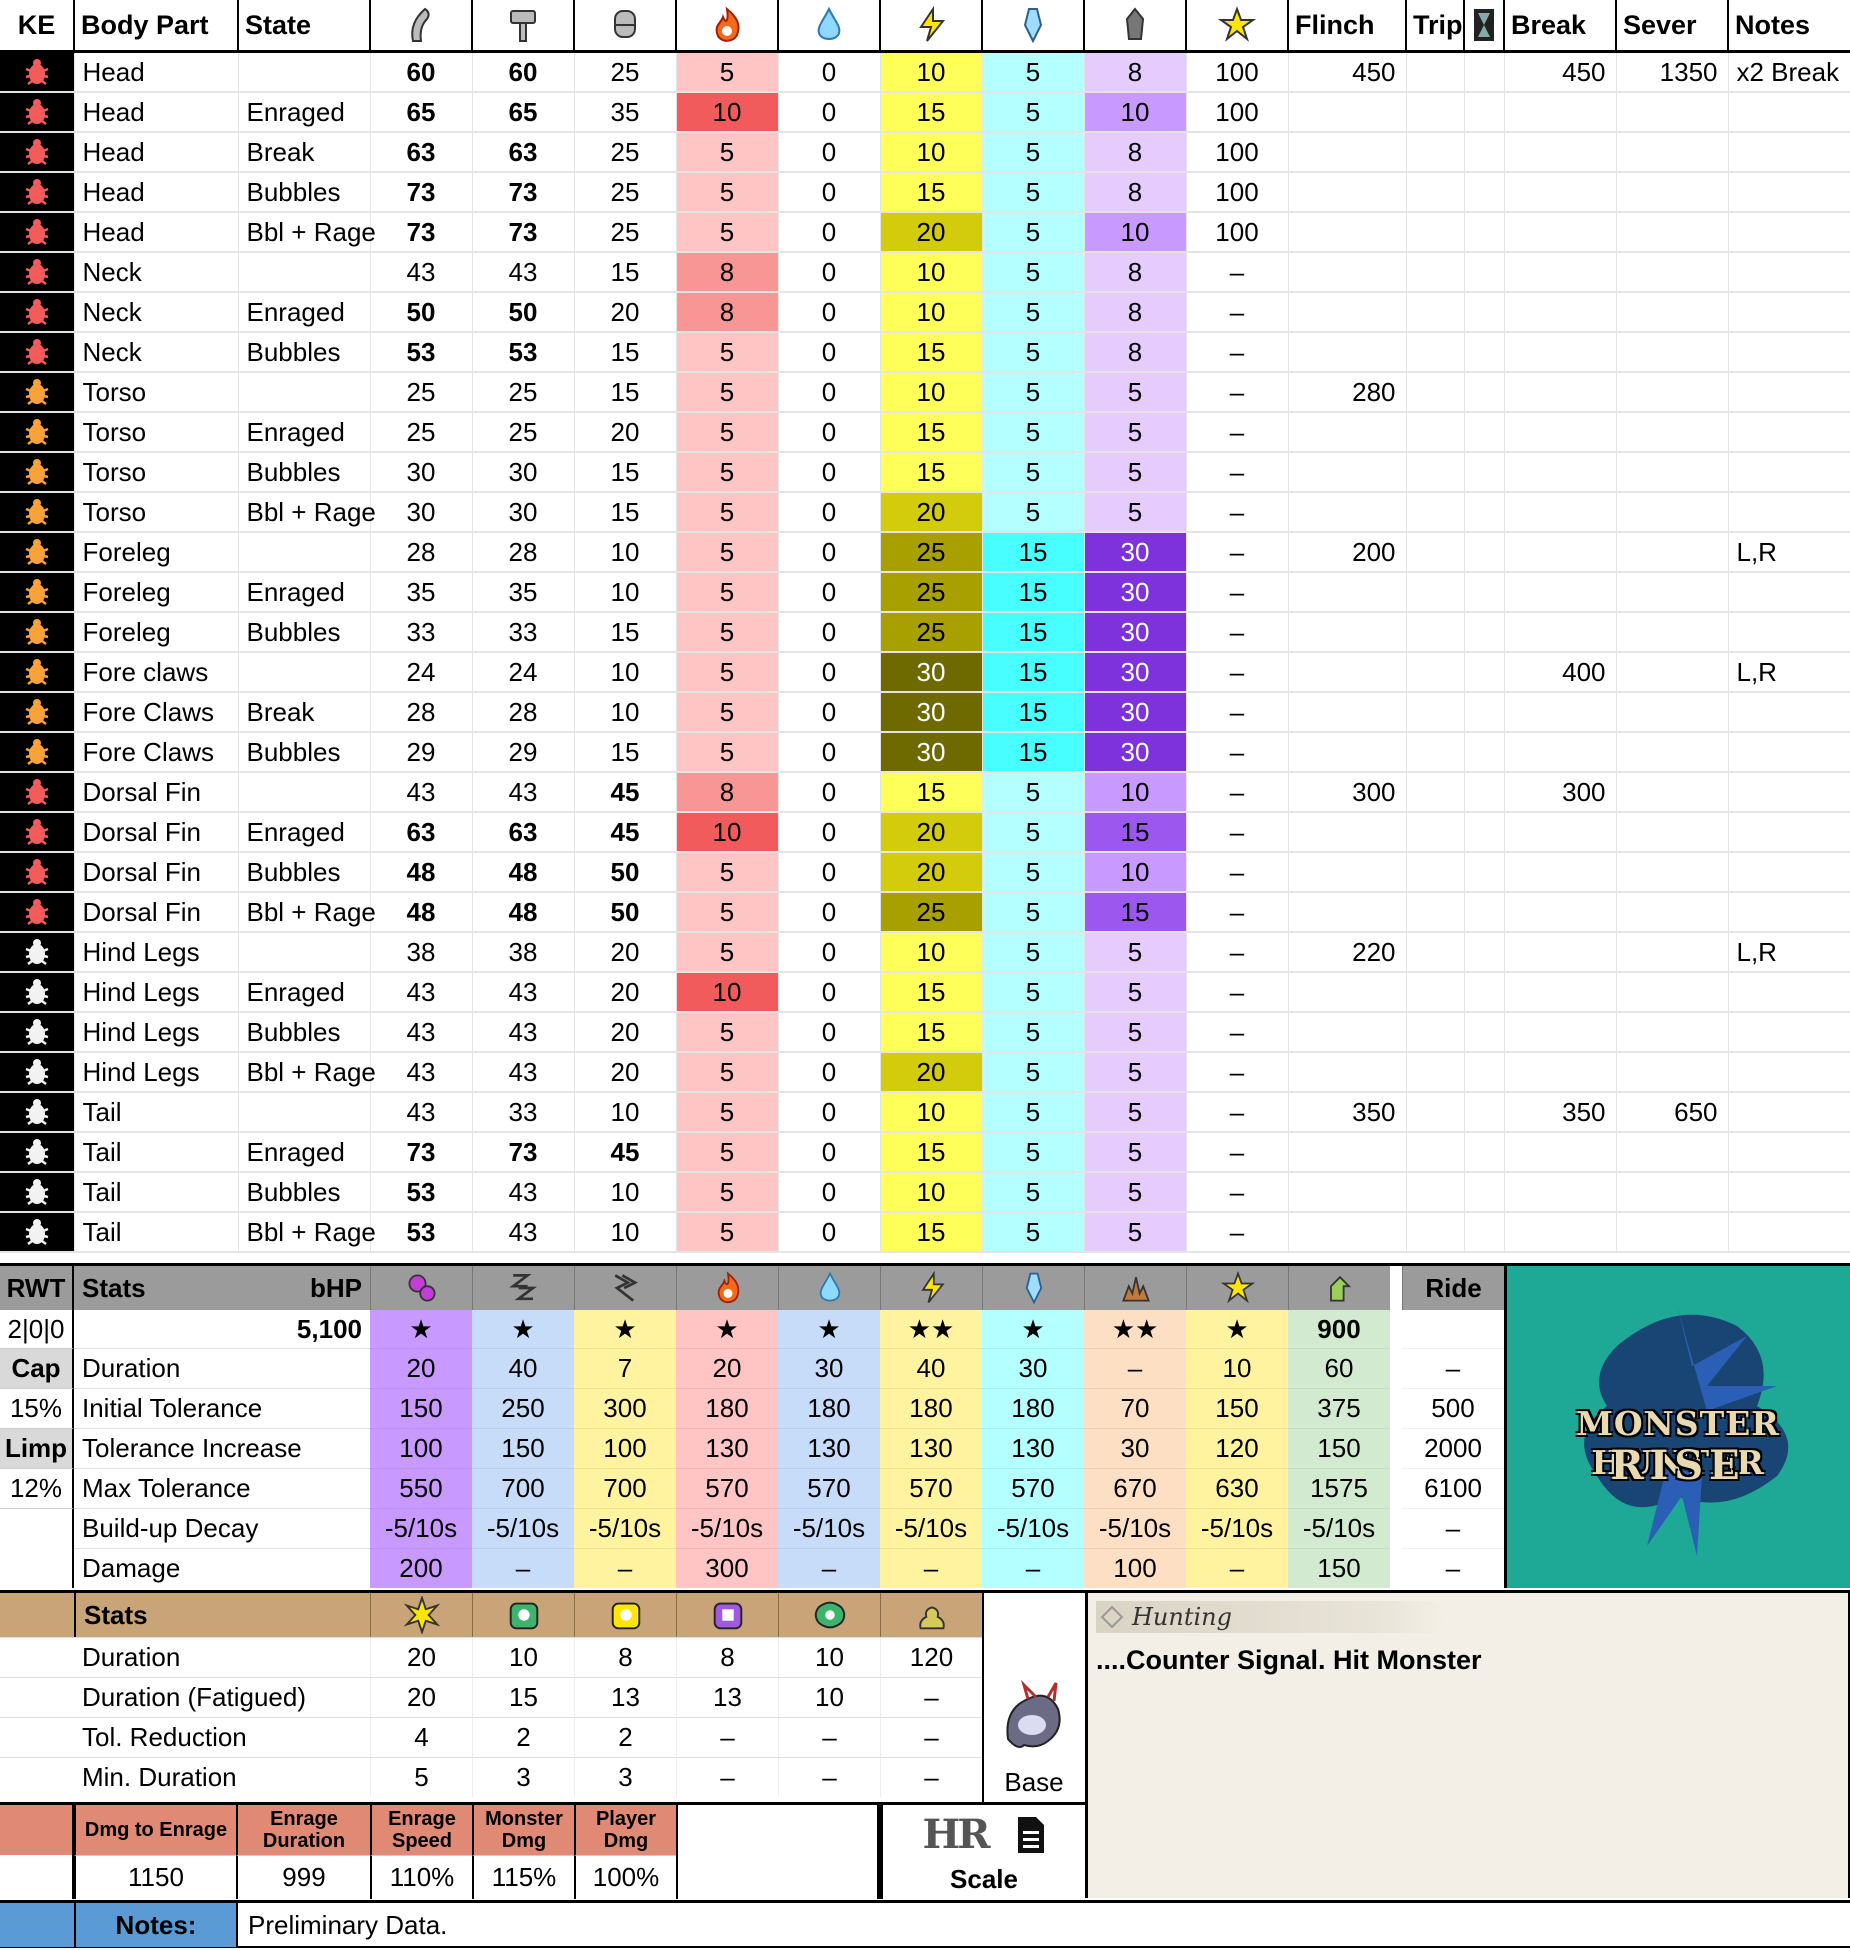 This screenshot has height=1950, width=1850. What do you see at coordinates (1347, 26) in the screenshot?
I see `flinch-header: Flinch` at bounding box center [1347, 26].